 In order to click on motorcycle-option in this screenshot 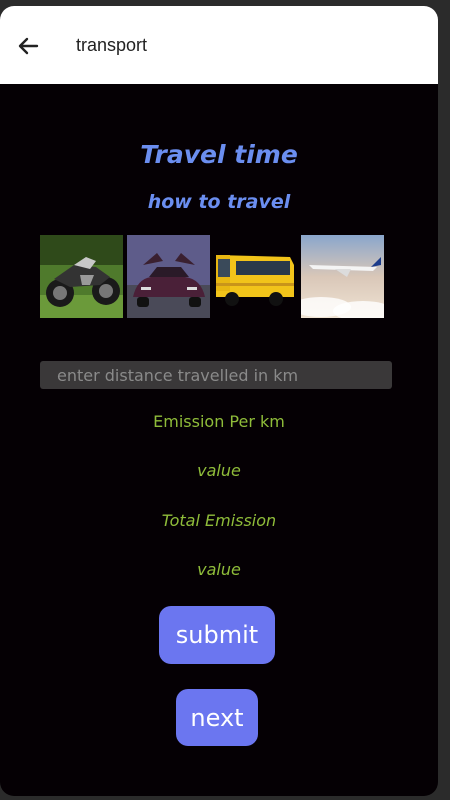, I will do `click(81, 276)`.